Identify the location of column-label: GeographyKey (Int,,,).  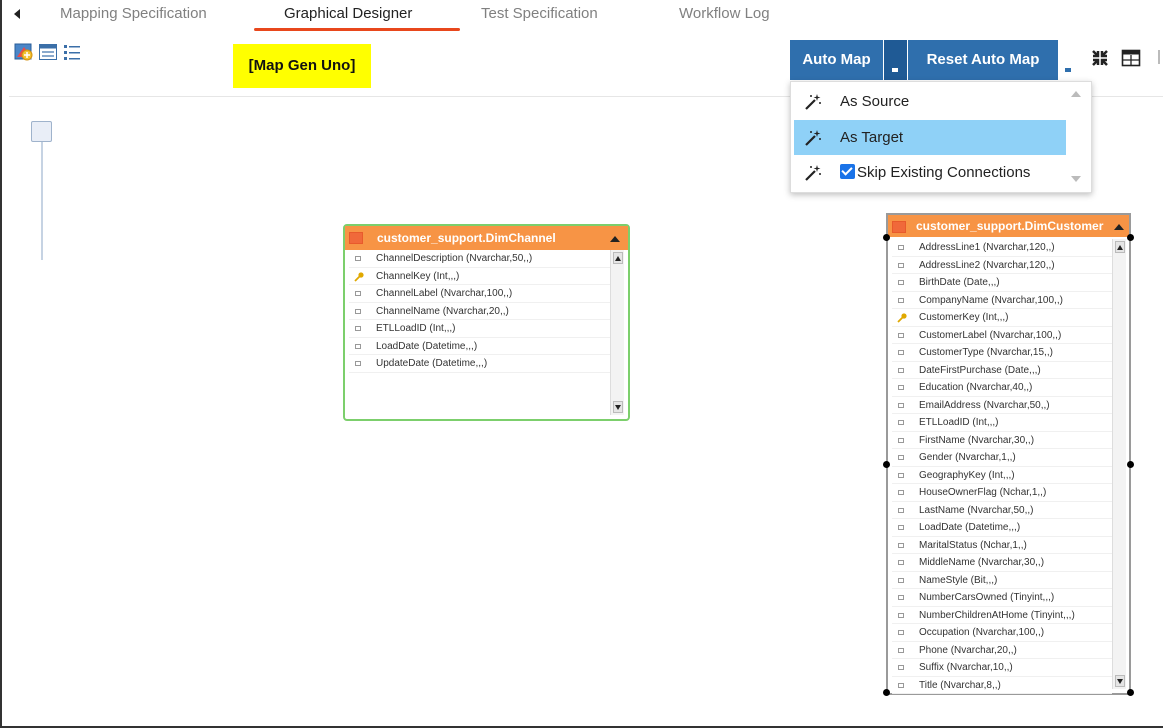
(967, 475).